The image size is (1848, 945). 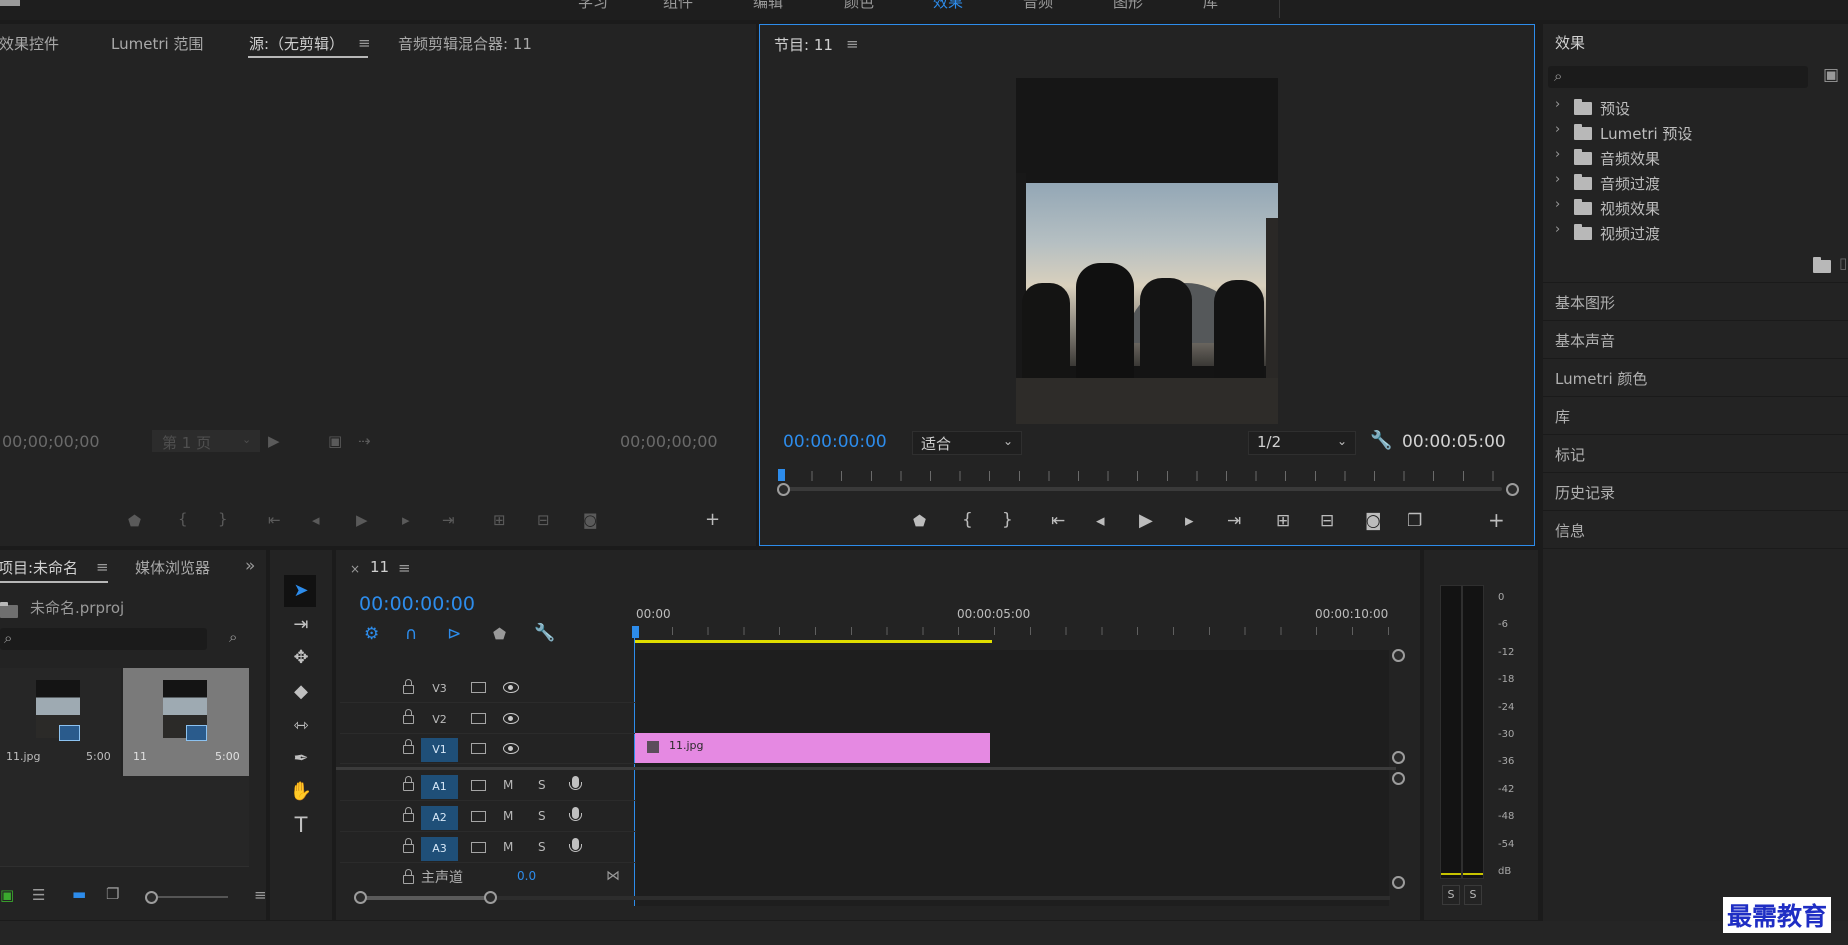 What do you see at coordinates (1327, 521) in the screenshot?
I see `extract-icon: ⊟` at bounding box center [1327, 521].